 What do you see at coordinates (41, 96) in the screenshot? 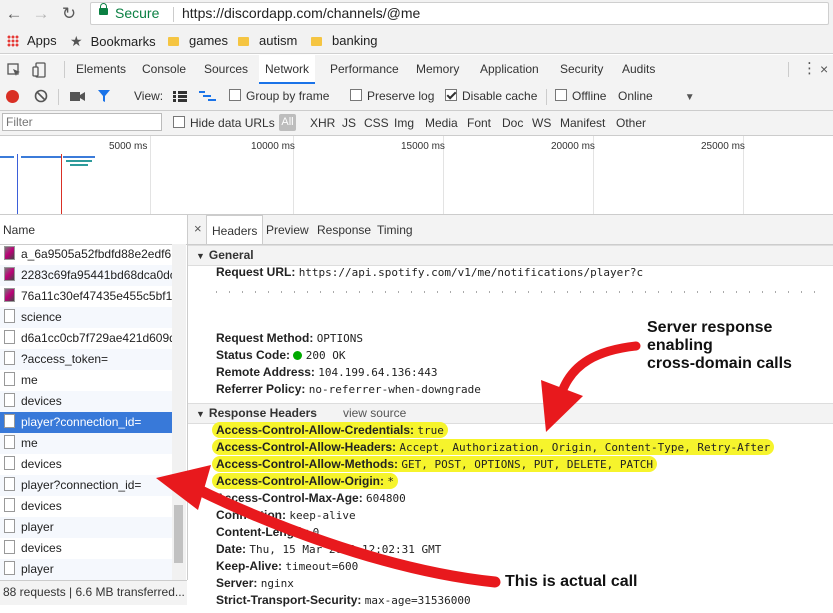
I see `clear-icon` at bounding box center [41, 96].